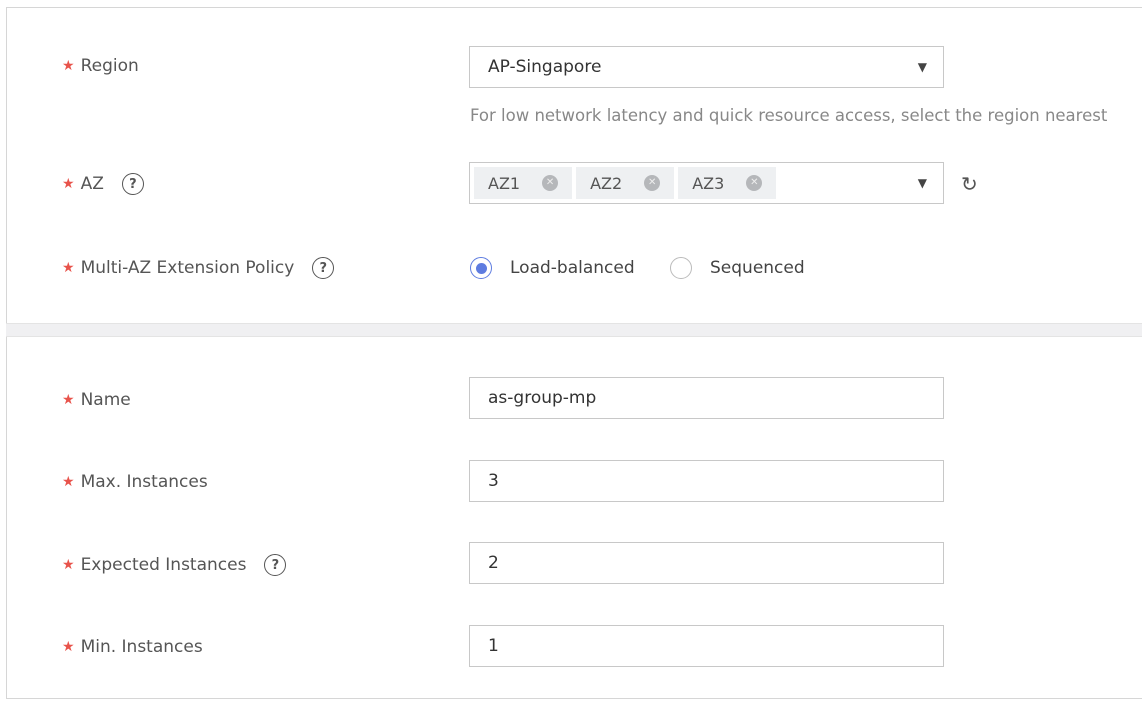 The height and width of the screenshot is (705, 1142). Describe the element at coordinates (545, 67) in the screenshot. I see `region-value: AP-Singapore` at that location.